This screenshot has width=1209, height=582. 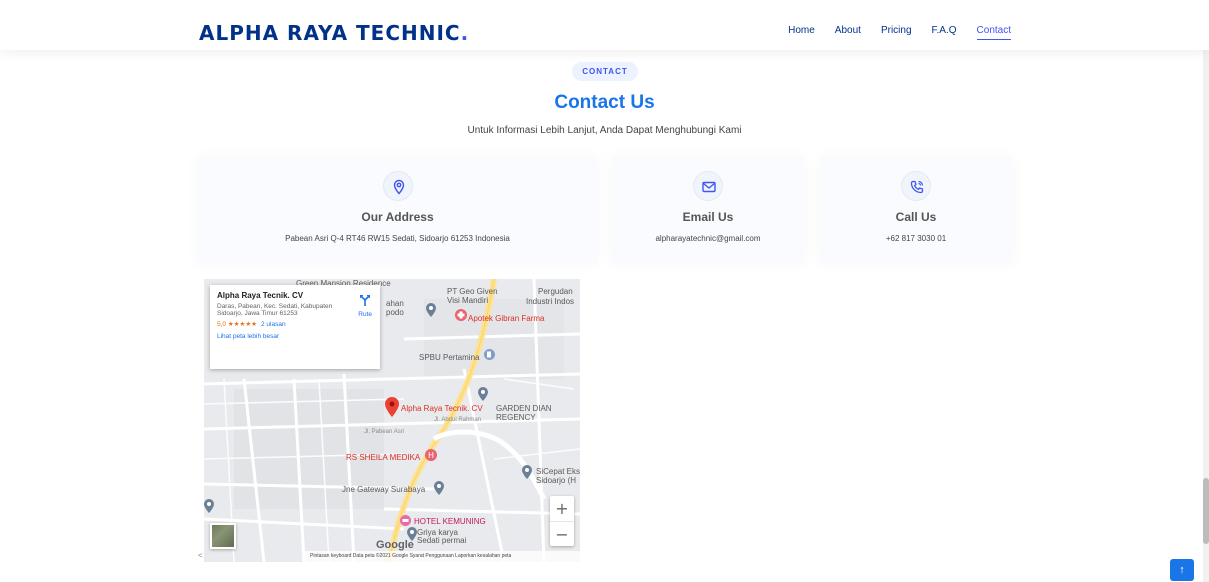 What do you see at coordinates (916, 186) in the screenshot?
I see `phone-icon` at bounding box center [916, 186].